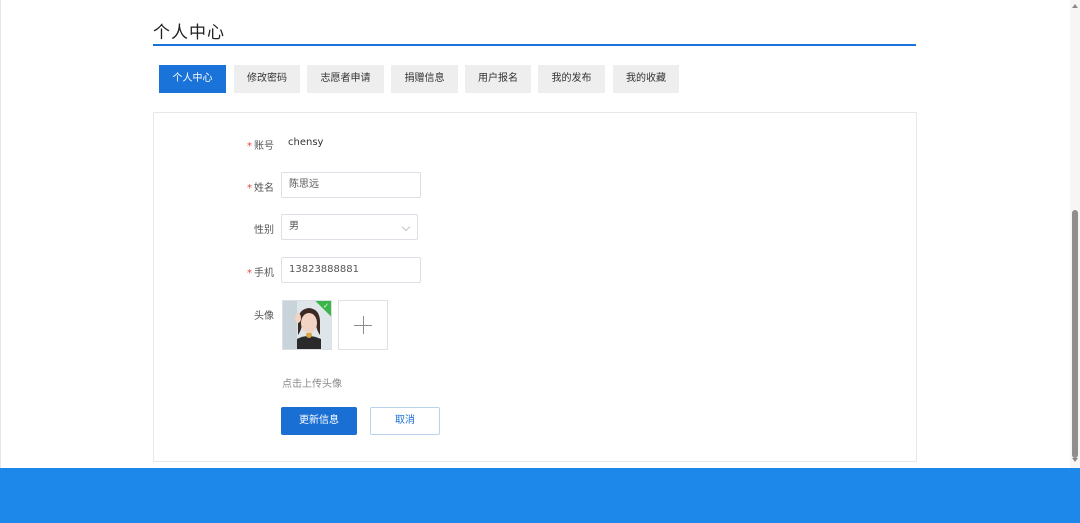 This screenshot has width=1080, height=523. I want to click on page-footer, so click(540, 495).